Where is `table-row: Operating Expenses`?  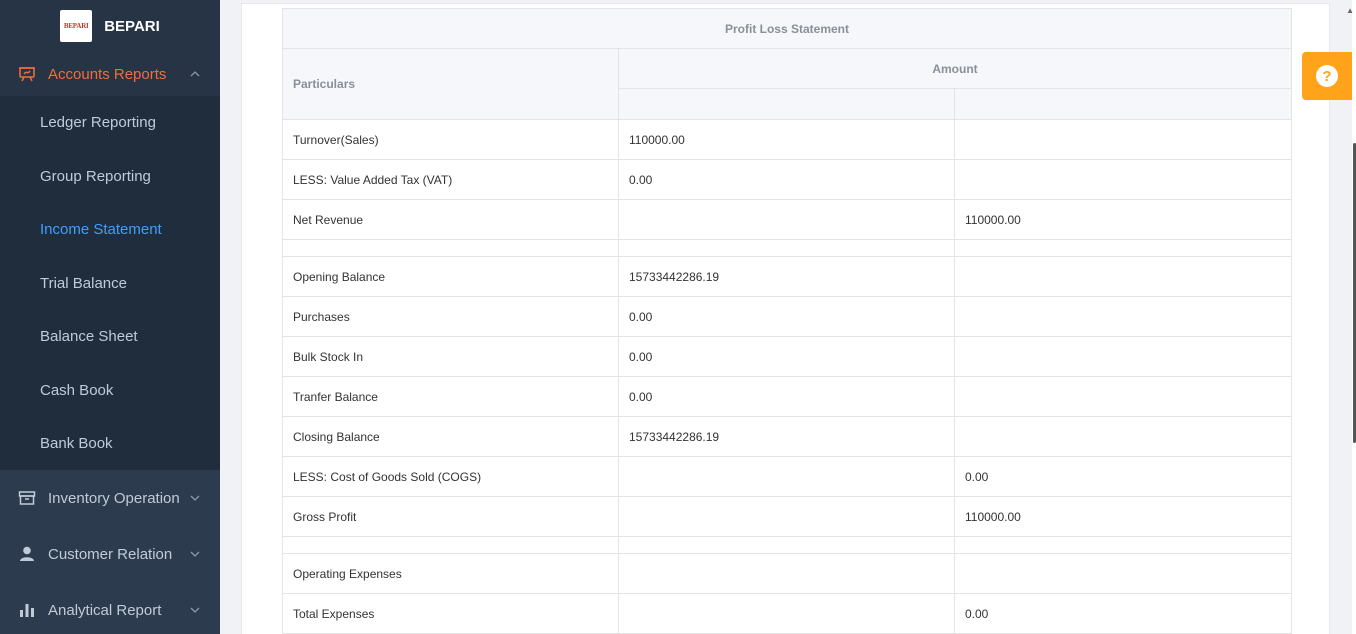 table-row: Operating Expenses is located at coordinates (787, 573).